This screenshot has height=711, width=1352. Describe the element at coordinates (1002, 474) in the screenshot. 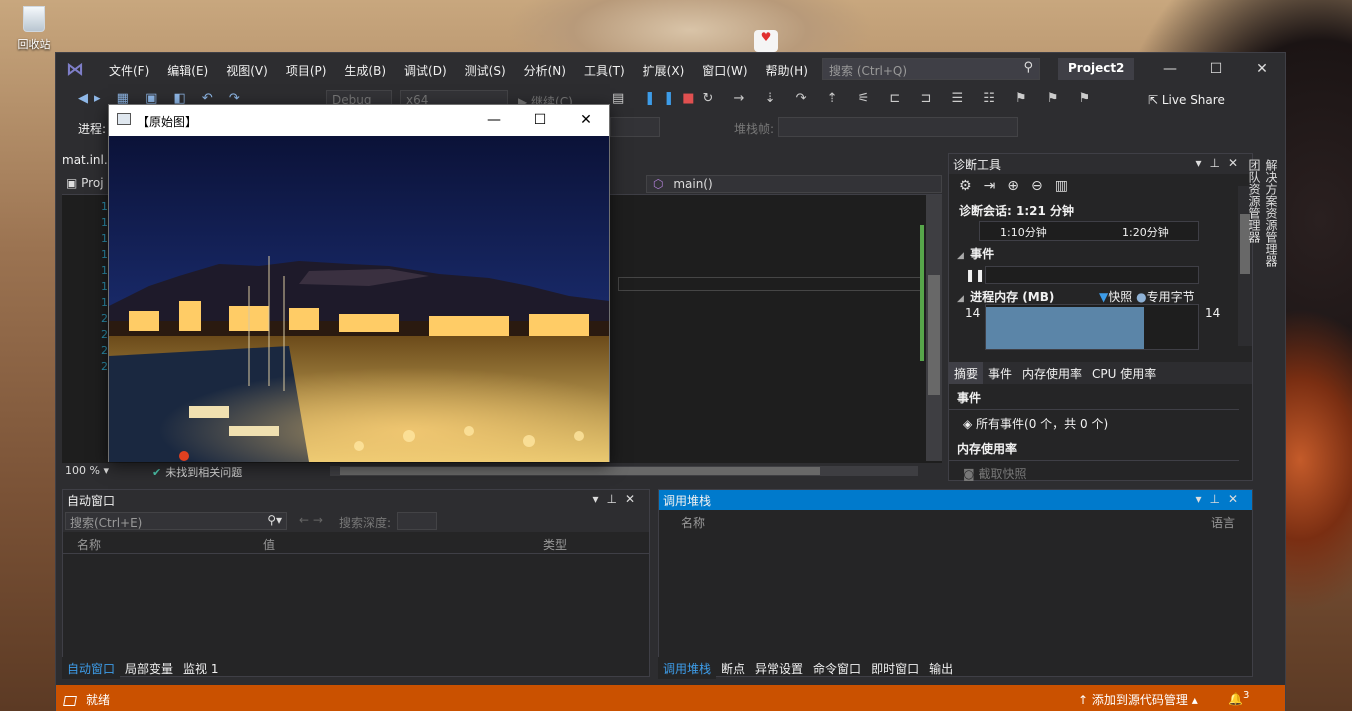

I see `take-snapshot-label: 截取快照` at that location.